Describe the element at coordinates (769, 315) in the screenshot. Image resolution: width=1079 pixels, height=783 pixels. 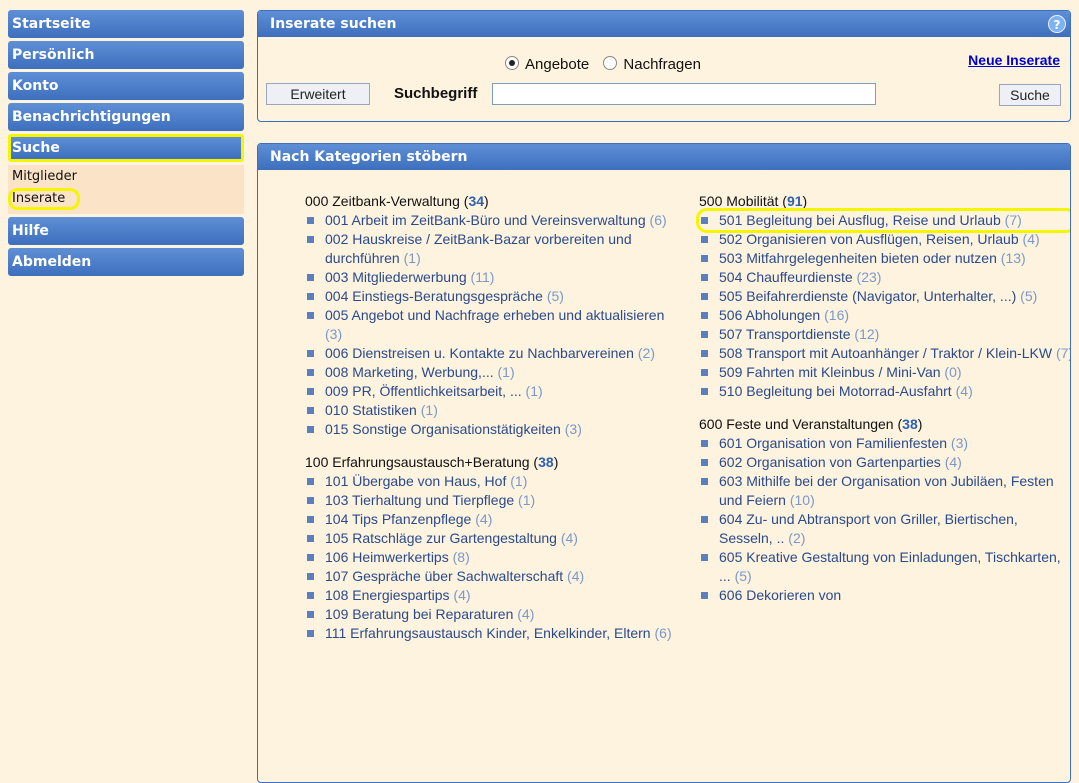
I see `category-item-label: 506 Abholungen` at that location.